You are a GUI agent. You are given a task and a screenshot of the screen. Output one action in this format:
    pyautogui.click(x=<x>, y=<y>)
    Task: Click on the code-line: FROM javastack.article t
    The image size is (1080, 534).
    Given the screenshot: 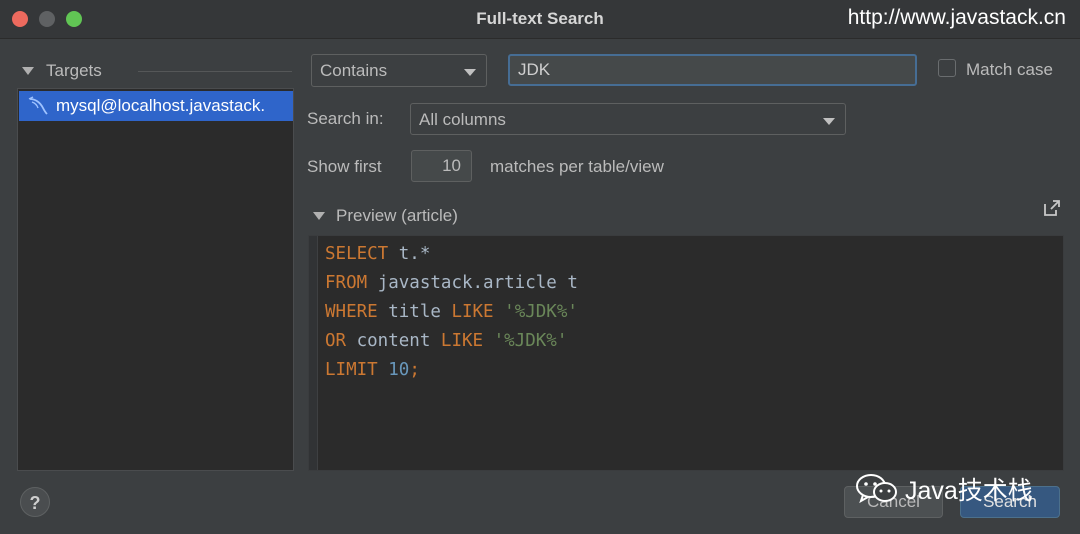 What is the action you would take?
    pyautogui.click(x=451, y=283)
    